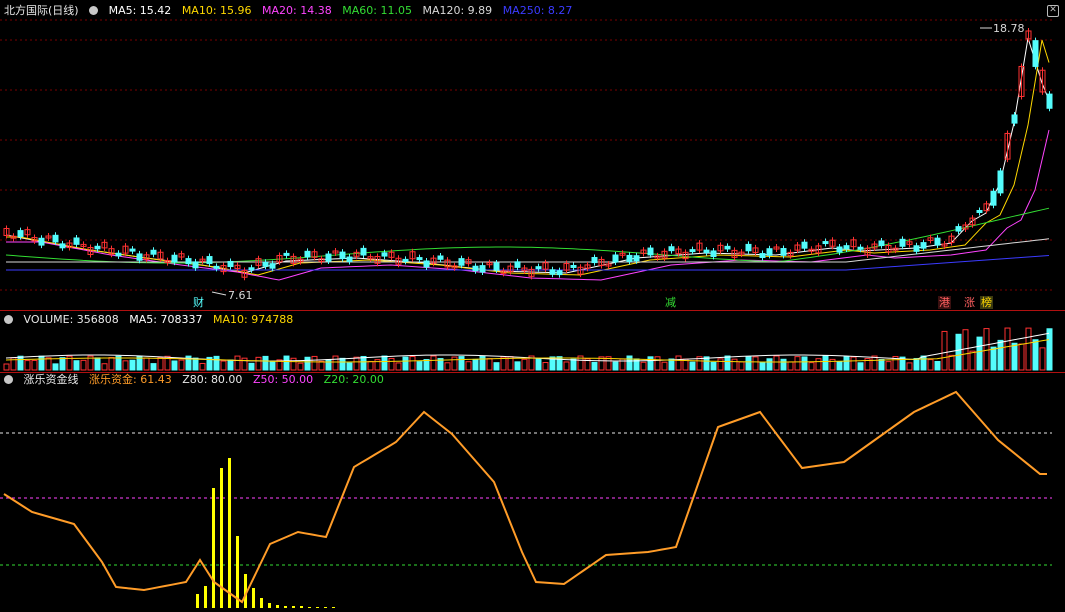  I want to click on volume-chart, so click(532, 340).